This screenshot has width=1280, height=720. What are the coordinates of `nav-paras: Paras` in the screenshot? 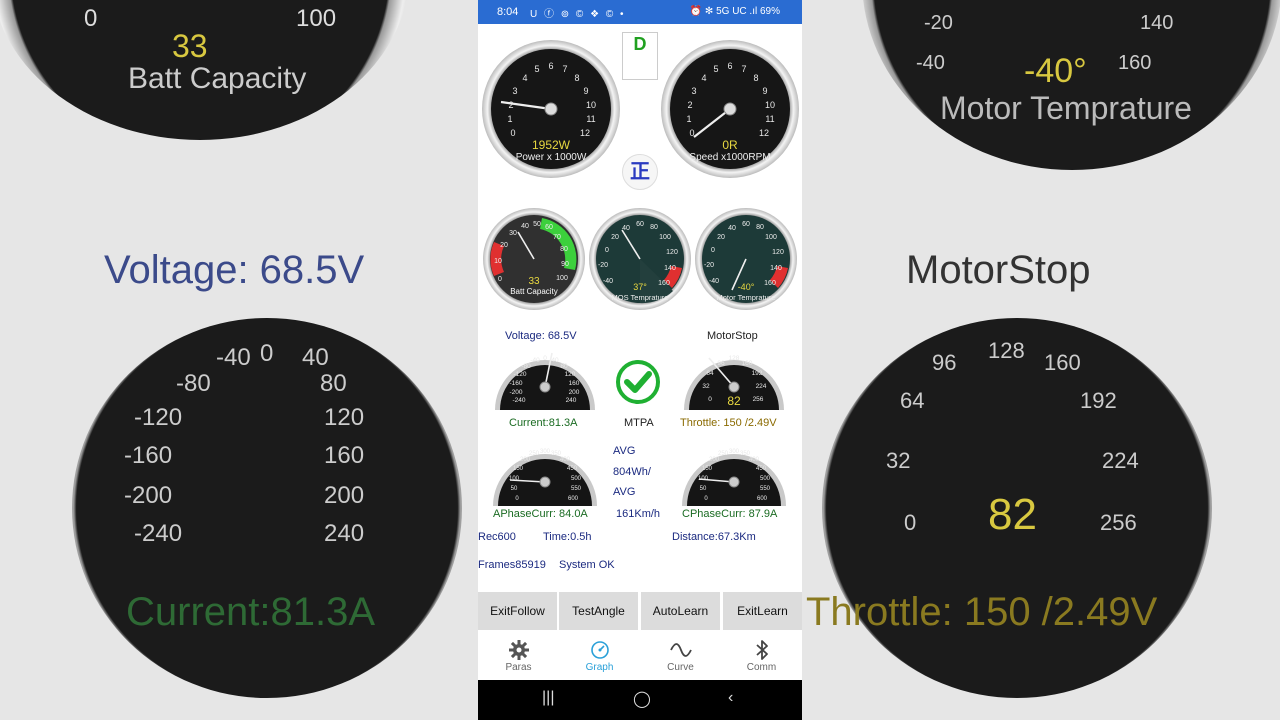 It's located at (518, 656).